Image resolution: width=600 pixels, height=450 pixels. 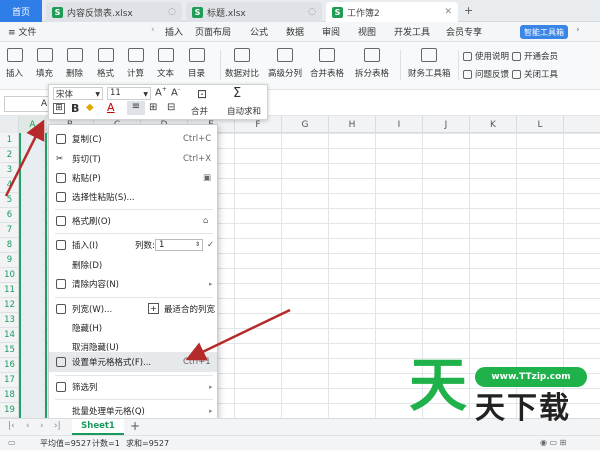 I want to click on arrow-to-format-cells, so click(x=238, y=334).